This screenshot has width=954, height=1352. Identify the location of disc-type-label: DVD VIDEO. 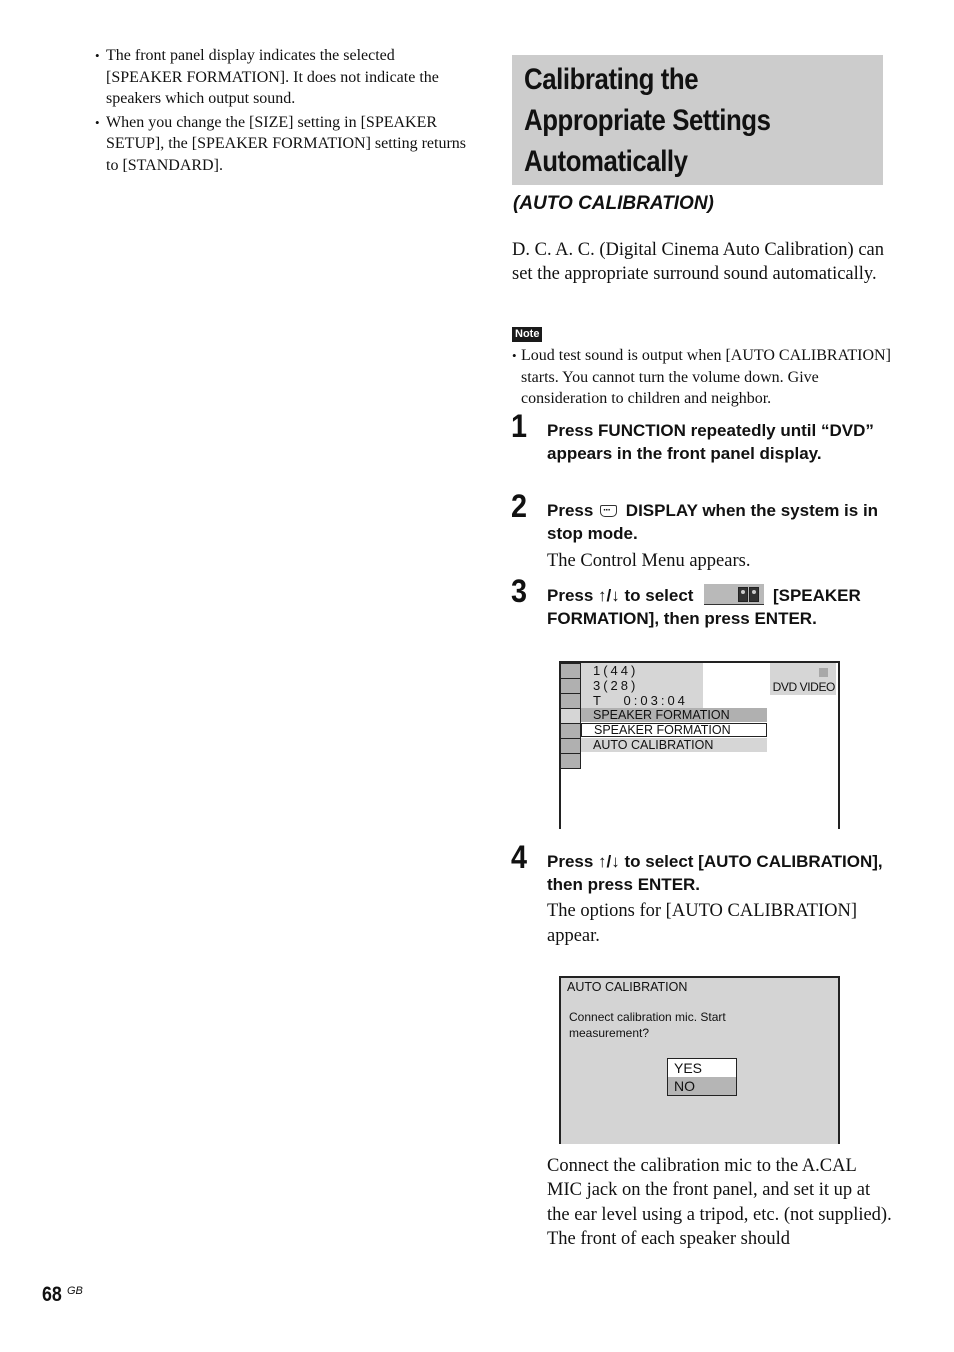
(804, 687).